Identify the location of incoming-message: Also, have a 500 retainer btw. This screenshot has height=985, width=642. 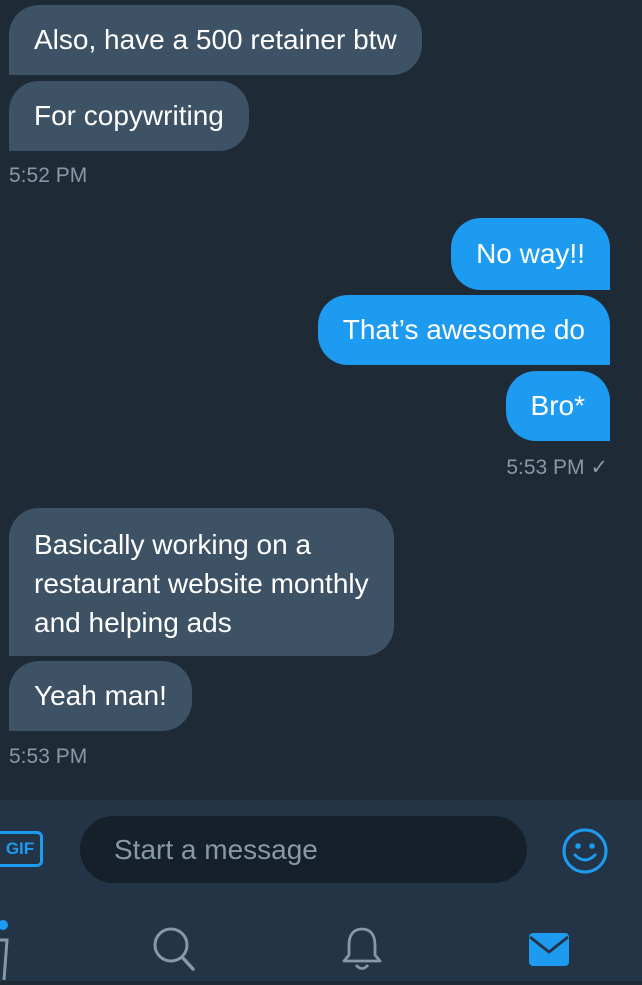
(215, 40).